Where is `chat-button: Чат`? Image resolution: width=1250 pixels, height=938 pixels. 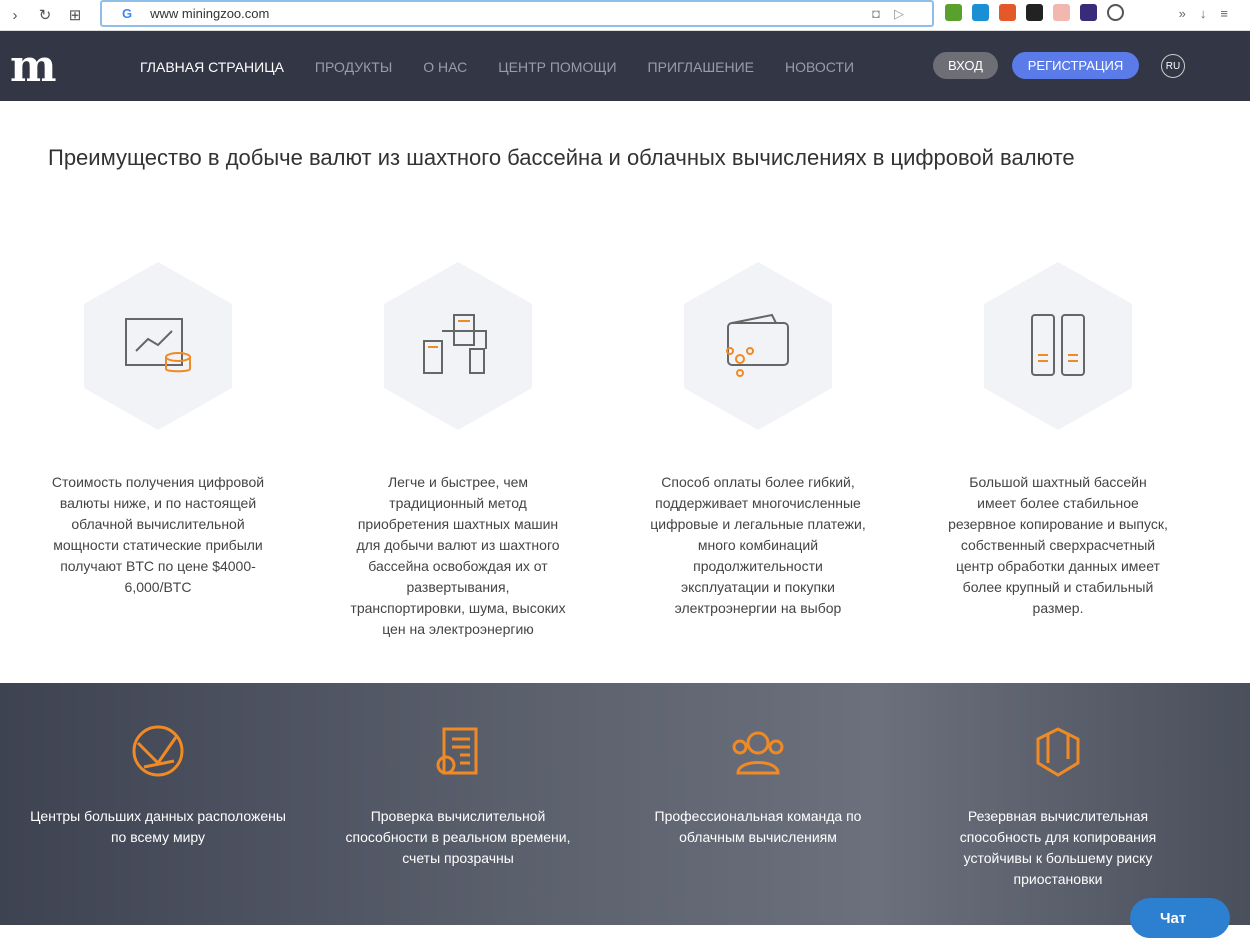
chat-button: Чат is located at coordinates (1180, 918).